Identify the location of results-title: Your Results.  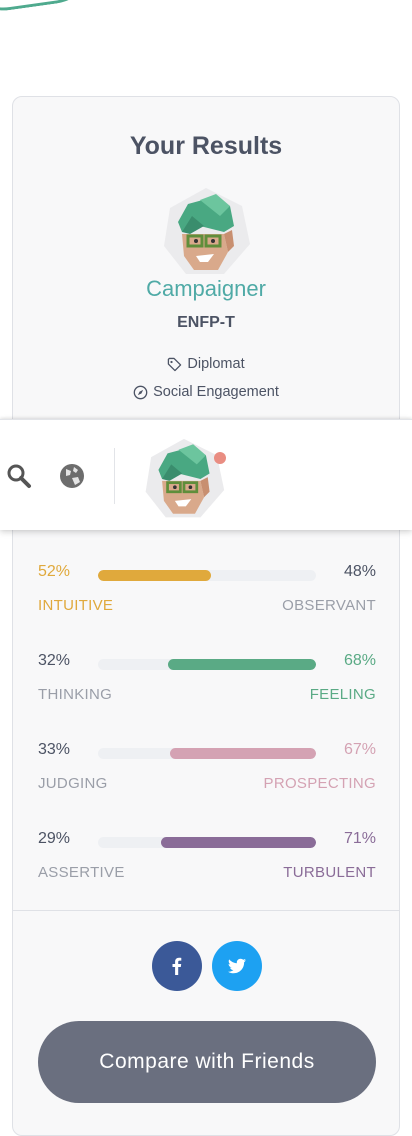
(206, 146).